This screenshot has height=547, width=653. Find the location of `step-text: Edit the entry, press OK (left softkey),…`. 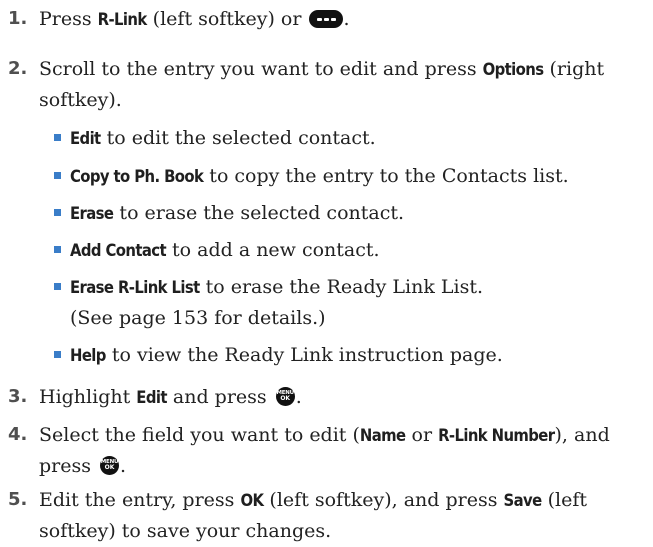

step-text: Edit the entry, press OK (left softkey),… is located at coordinates (313, 515).